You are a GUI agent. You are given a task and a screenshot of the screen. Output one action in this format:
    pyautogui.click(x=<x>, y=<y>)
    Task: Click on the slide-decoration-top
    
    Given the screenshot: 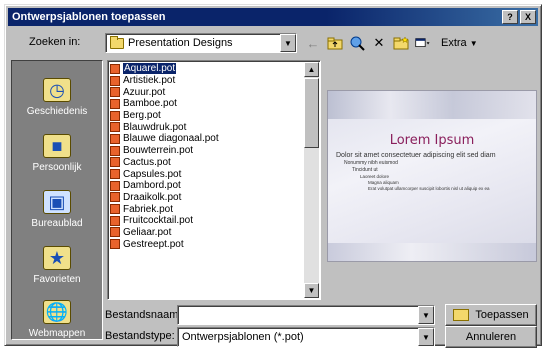 What is the action you would take?
    pyautogui.click(x=432, y=105)
    